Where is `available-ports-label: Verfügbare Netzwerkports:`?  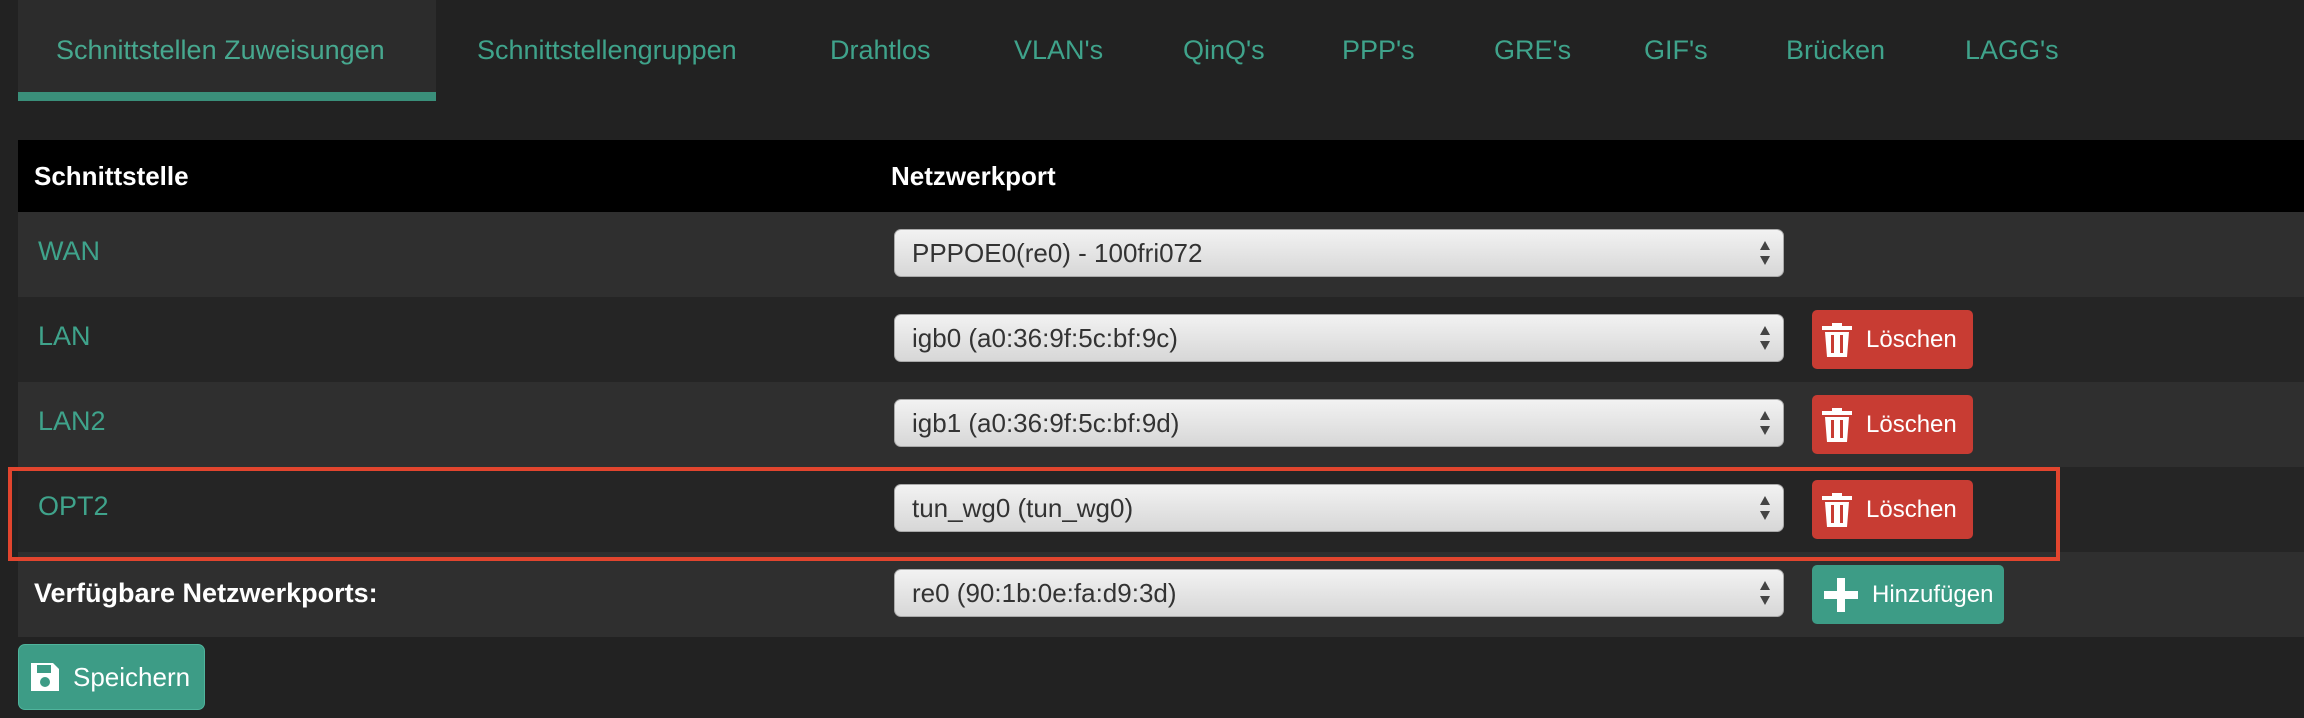
available-ports-label: Verfügbare Netzwerkports: is located at coordinates (206, 593).